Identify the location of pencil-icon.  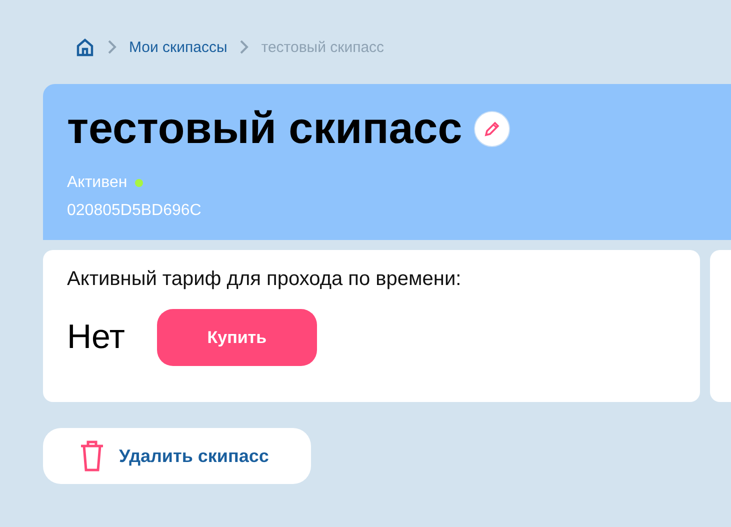
(492, 129).